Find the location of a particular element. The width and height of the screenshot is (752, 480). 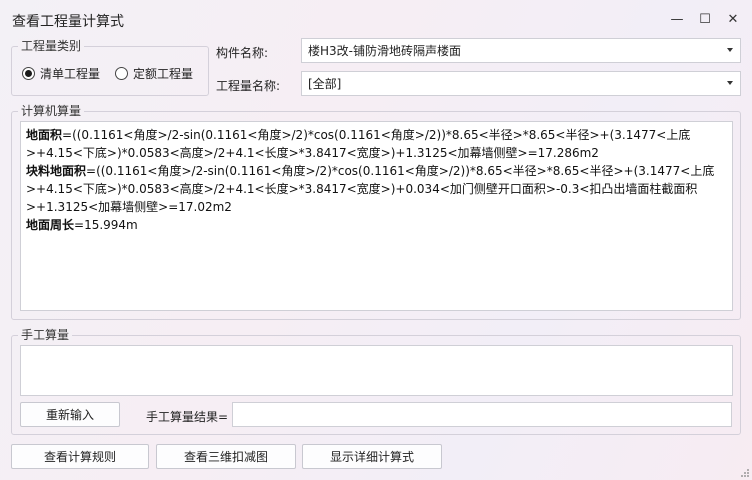

radio-norm-quantity: 定额工程量 is located at coordinates (154, 73).